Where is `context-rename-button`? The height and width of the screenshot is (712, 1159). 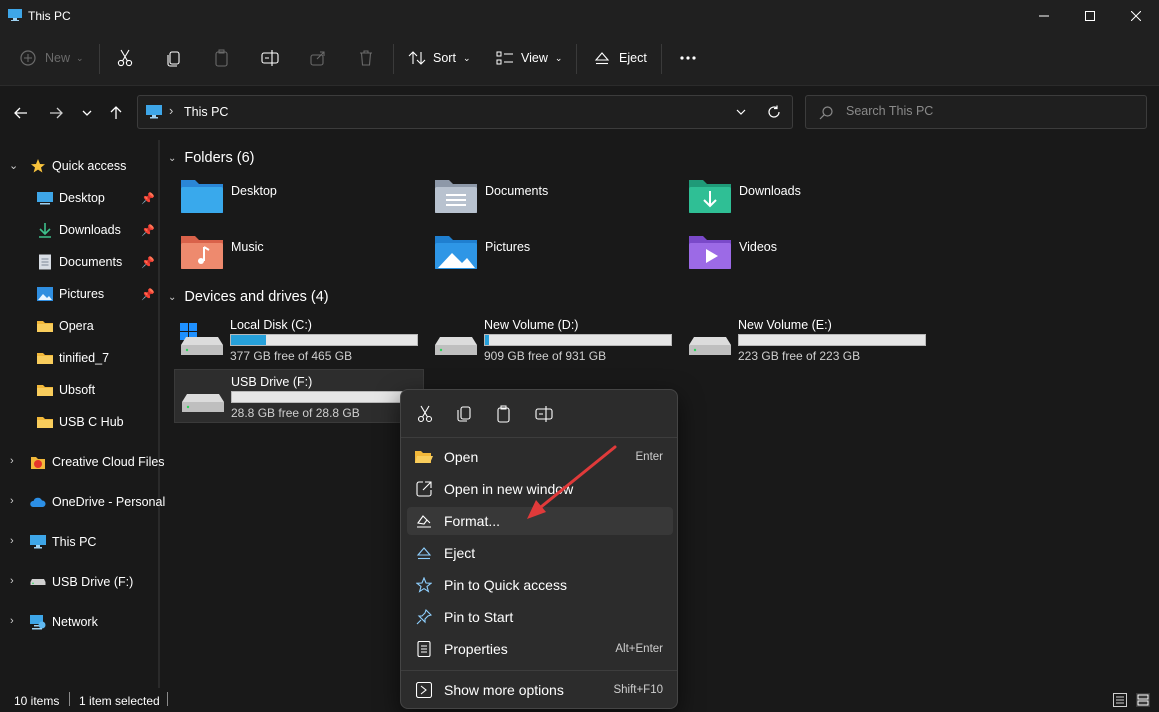 context-rename-button is located at coordinates (544, 414).